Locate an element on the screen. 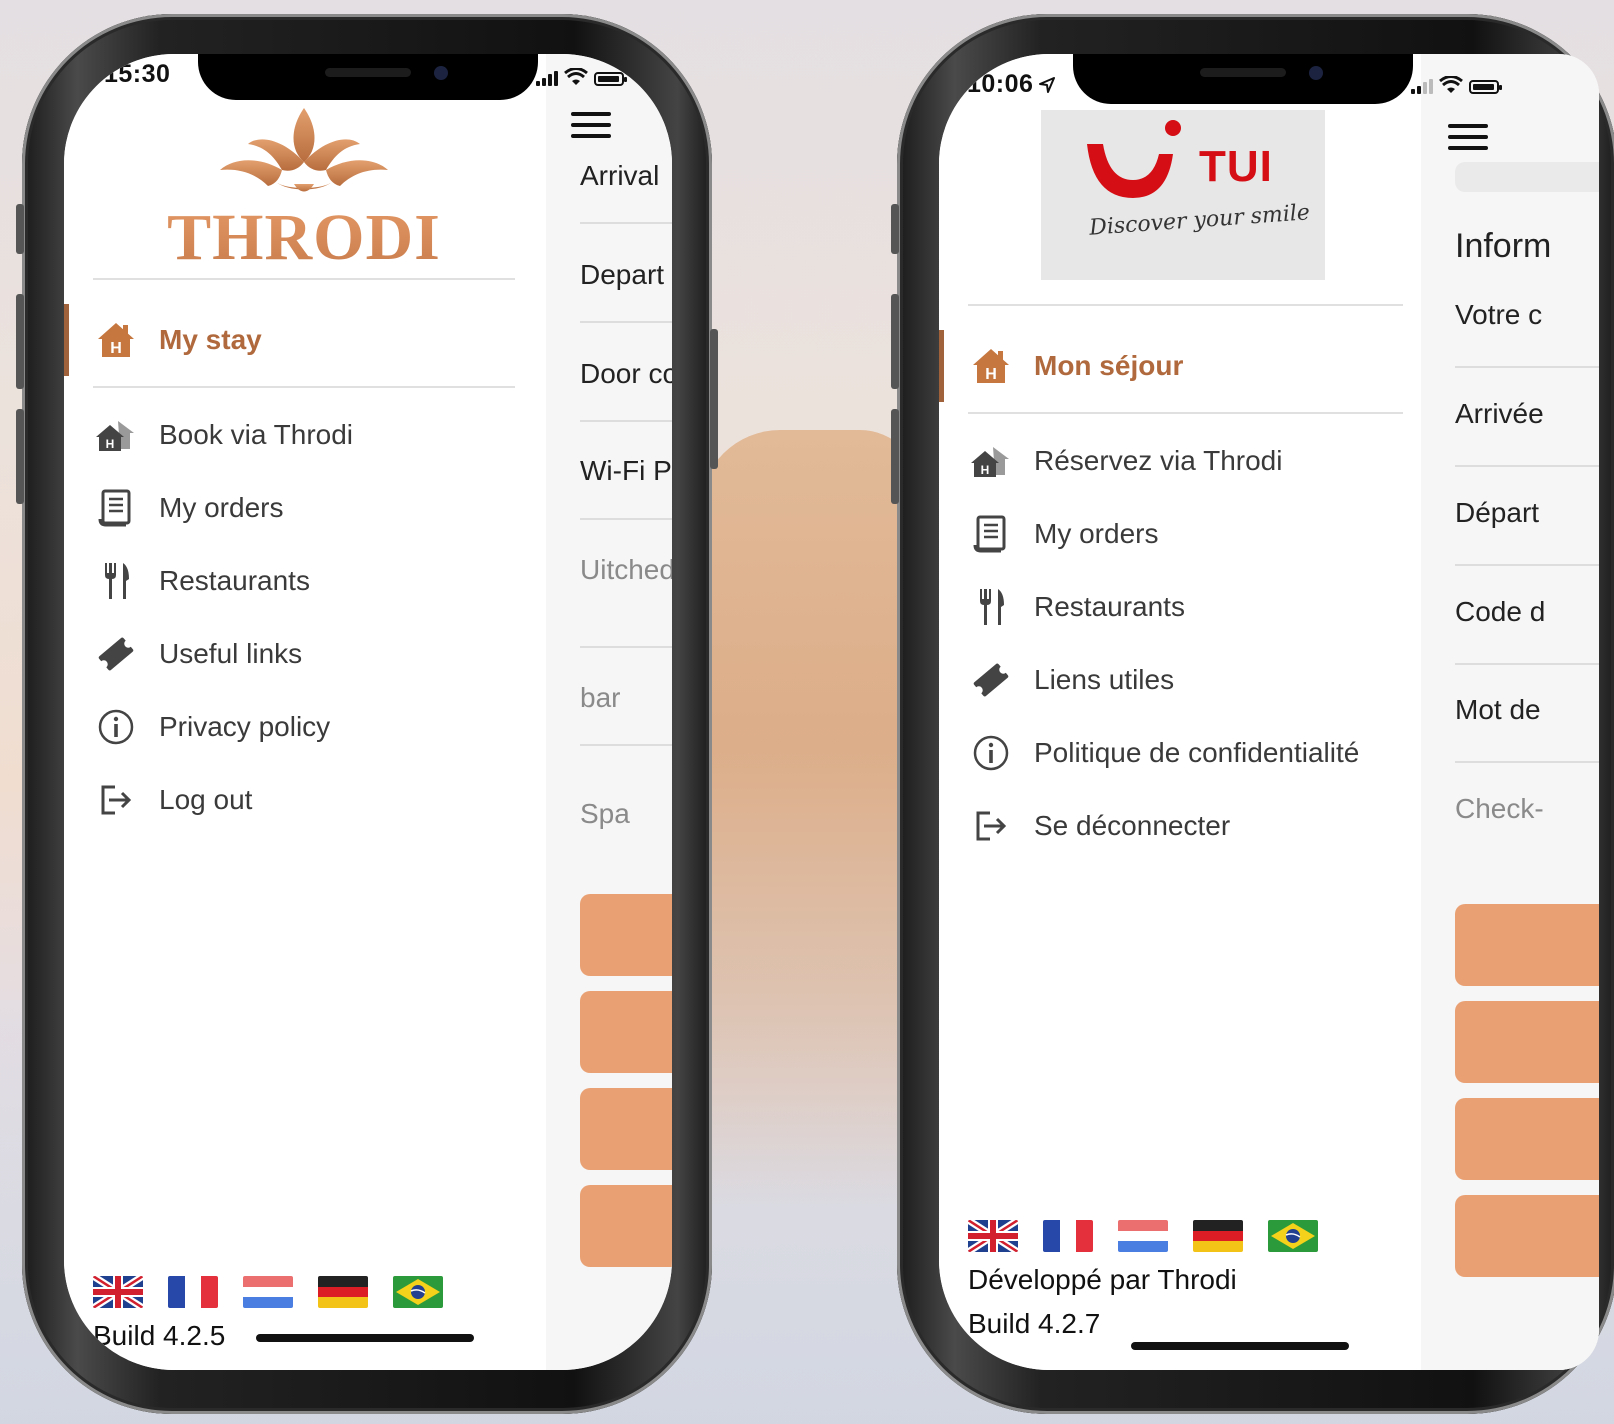 This screenshot has width=1614, height=1424. menu-item-log-out: Log out is located at coordinates (172, 800).